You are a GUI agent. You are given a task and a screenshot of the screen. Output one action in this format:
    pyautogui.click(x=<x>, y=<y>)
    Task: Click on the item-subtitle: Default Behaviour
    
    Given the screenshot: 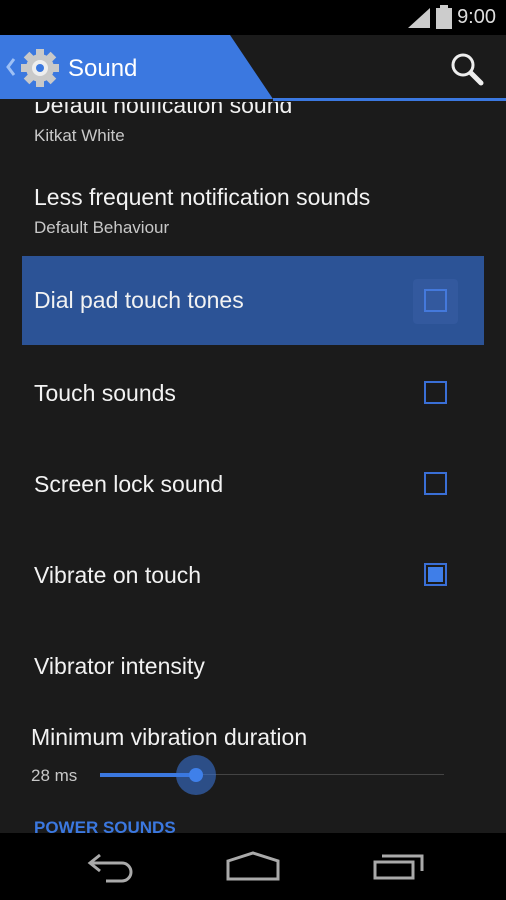 What is the action you would take?
    pyautogui.click(x=102, y=227)
    